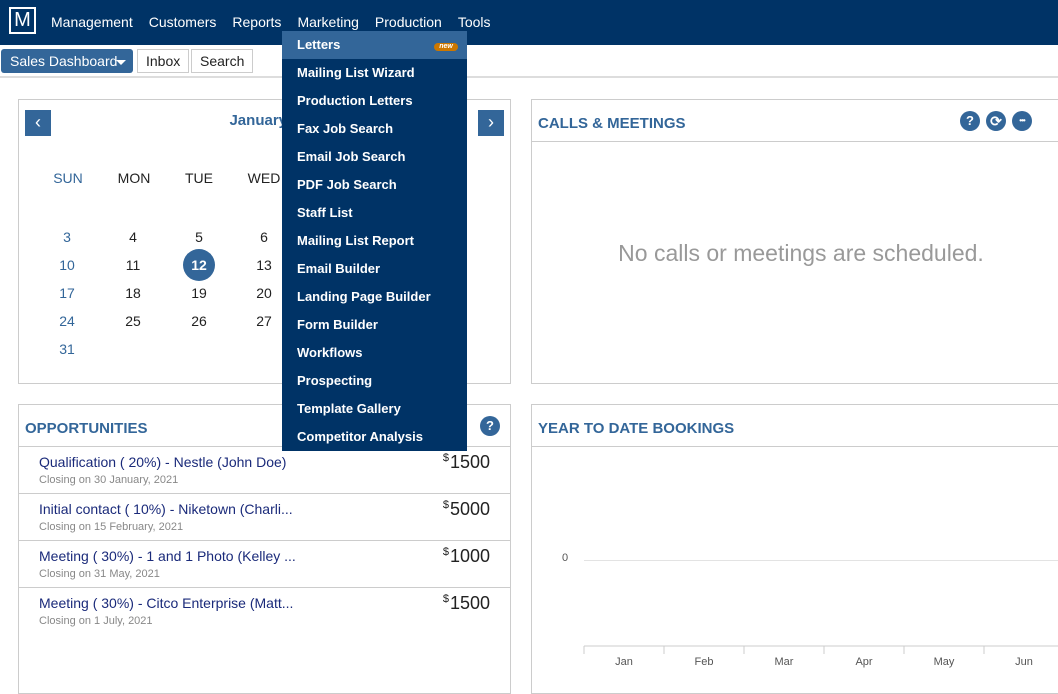 The height and width of the screenshot is (694, 1058). Describe the element at coordinates (374, 45) in the screenshot. I see `menu-item-letters: Letters new` at that location.